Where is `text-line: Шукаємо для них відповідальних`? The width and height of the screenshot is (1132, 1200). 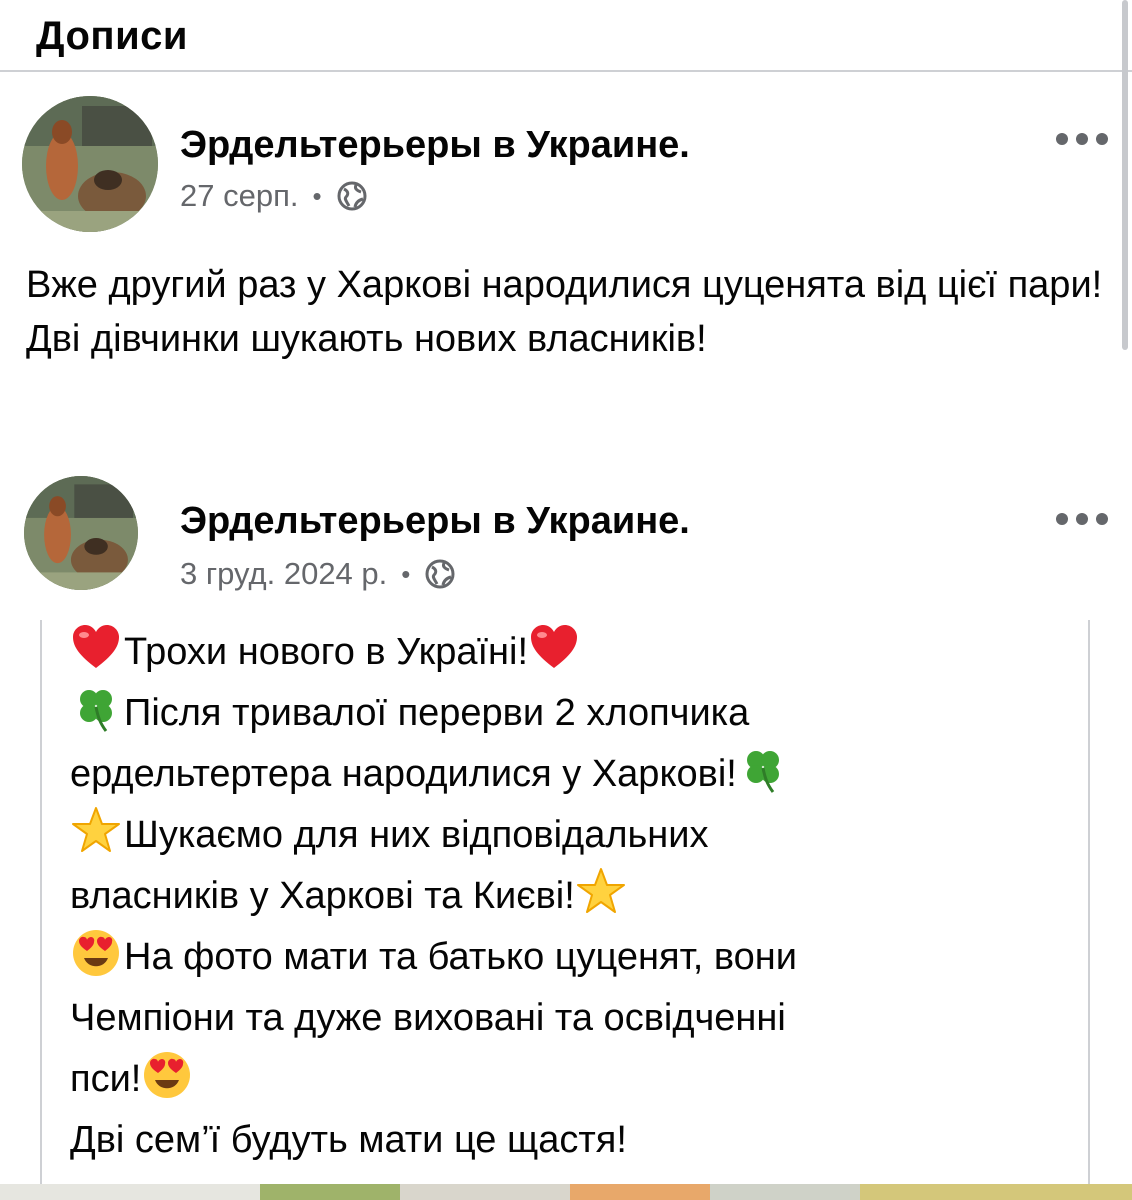 text-line: Шукаємо для них відповідальних is located at coordinates (575, 835).